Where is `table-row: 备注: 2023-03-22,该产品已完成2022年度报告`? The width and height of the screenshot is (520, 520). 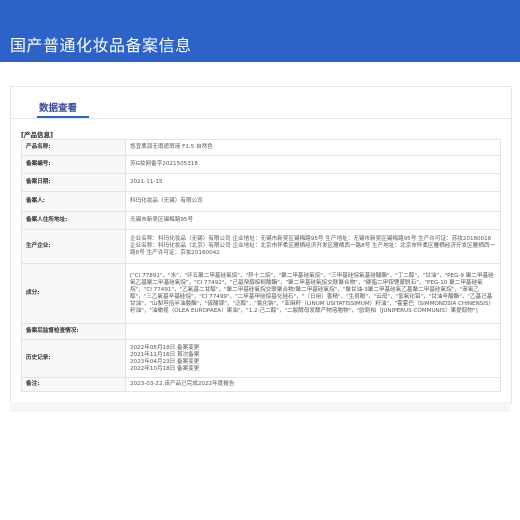
table-row: 备注: 2023-03-22,该产品已完成2022年度报告 is located at coordinates (261, 384).